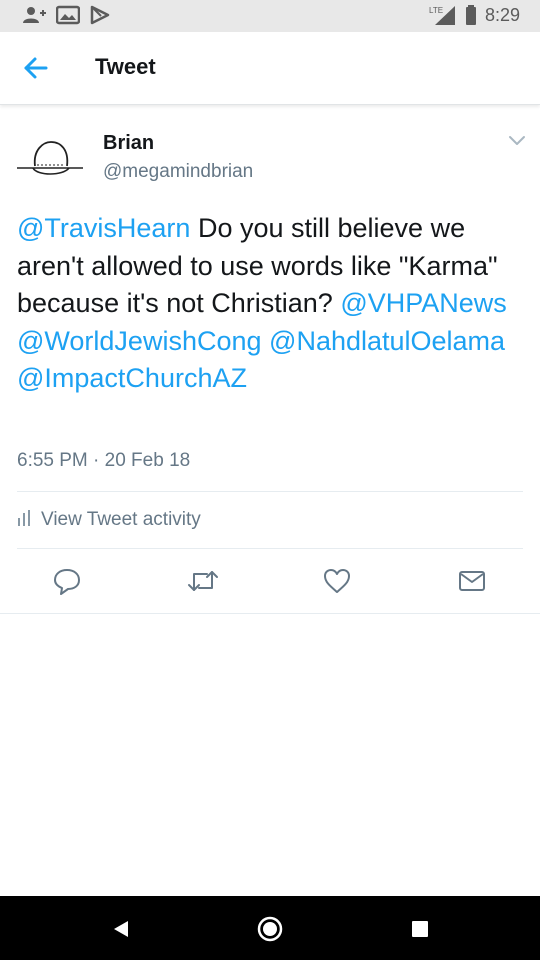  Describe the element at coordinates (270, 16) in the screenshot. I see `status-bar: LTE 8:29` at that location.